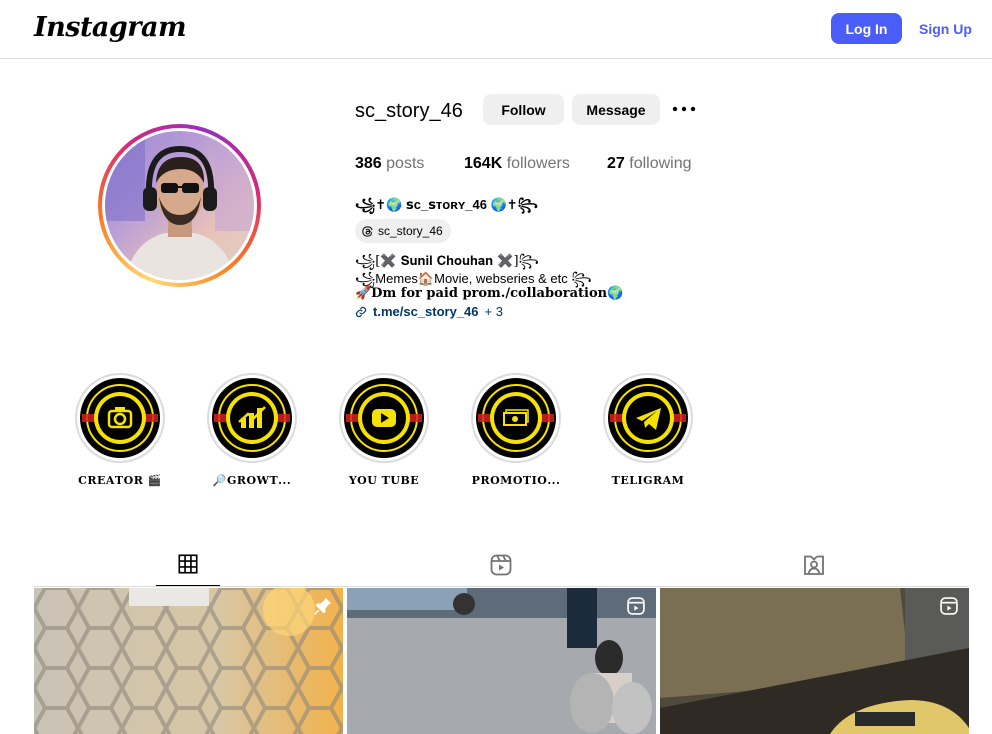  Describe the element at coordinates (323, 606) in the screenshot. I see `pin-icon` at that location.